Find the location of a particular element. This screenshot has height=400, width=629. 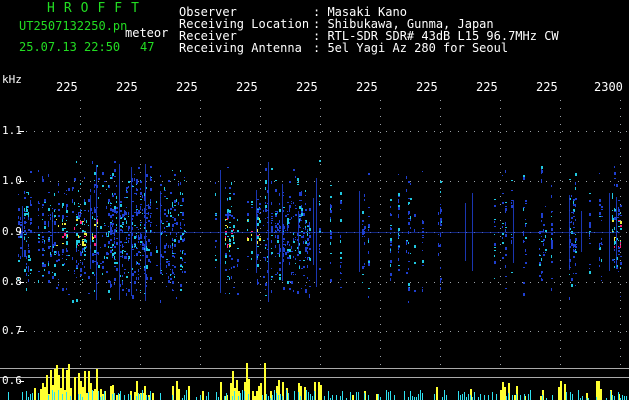

y-tick-label: 0.7 is located at coordinates (12, 330).